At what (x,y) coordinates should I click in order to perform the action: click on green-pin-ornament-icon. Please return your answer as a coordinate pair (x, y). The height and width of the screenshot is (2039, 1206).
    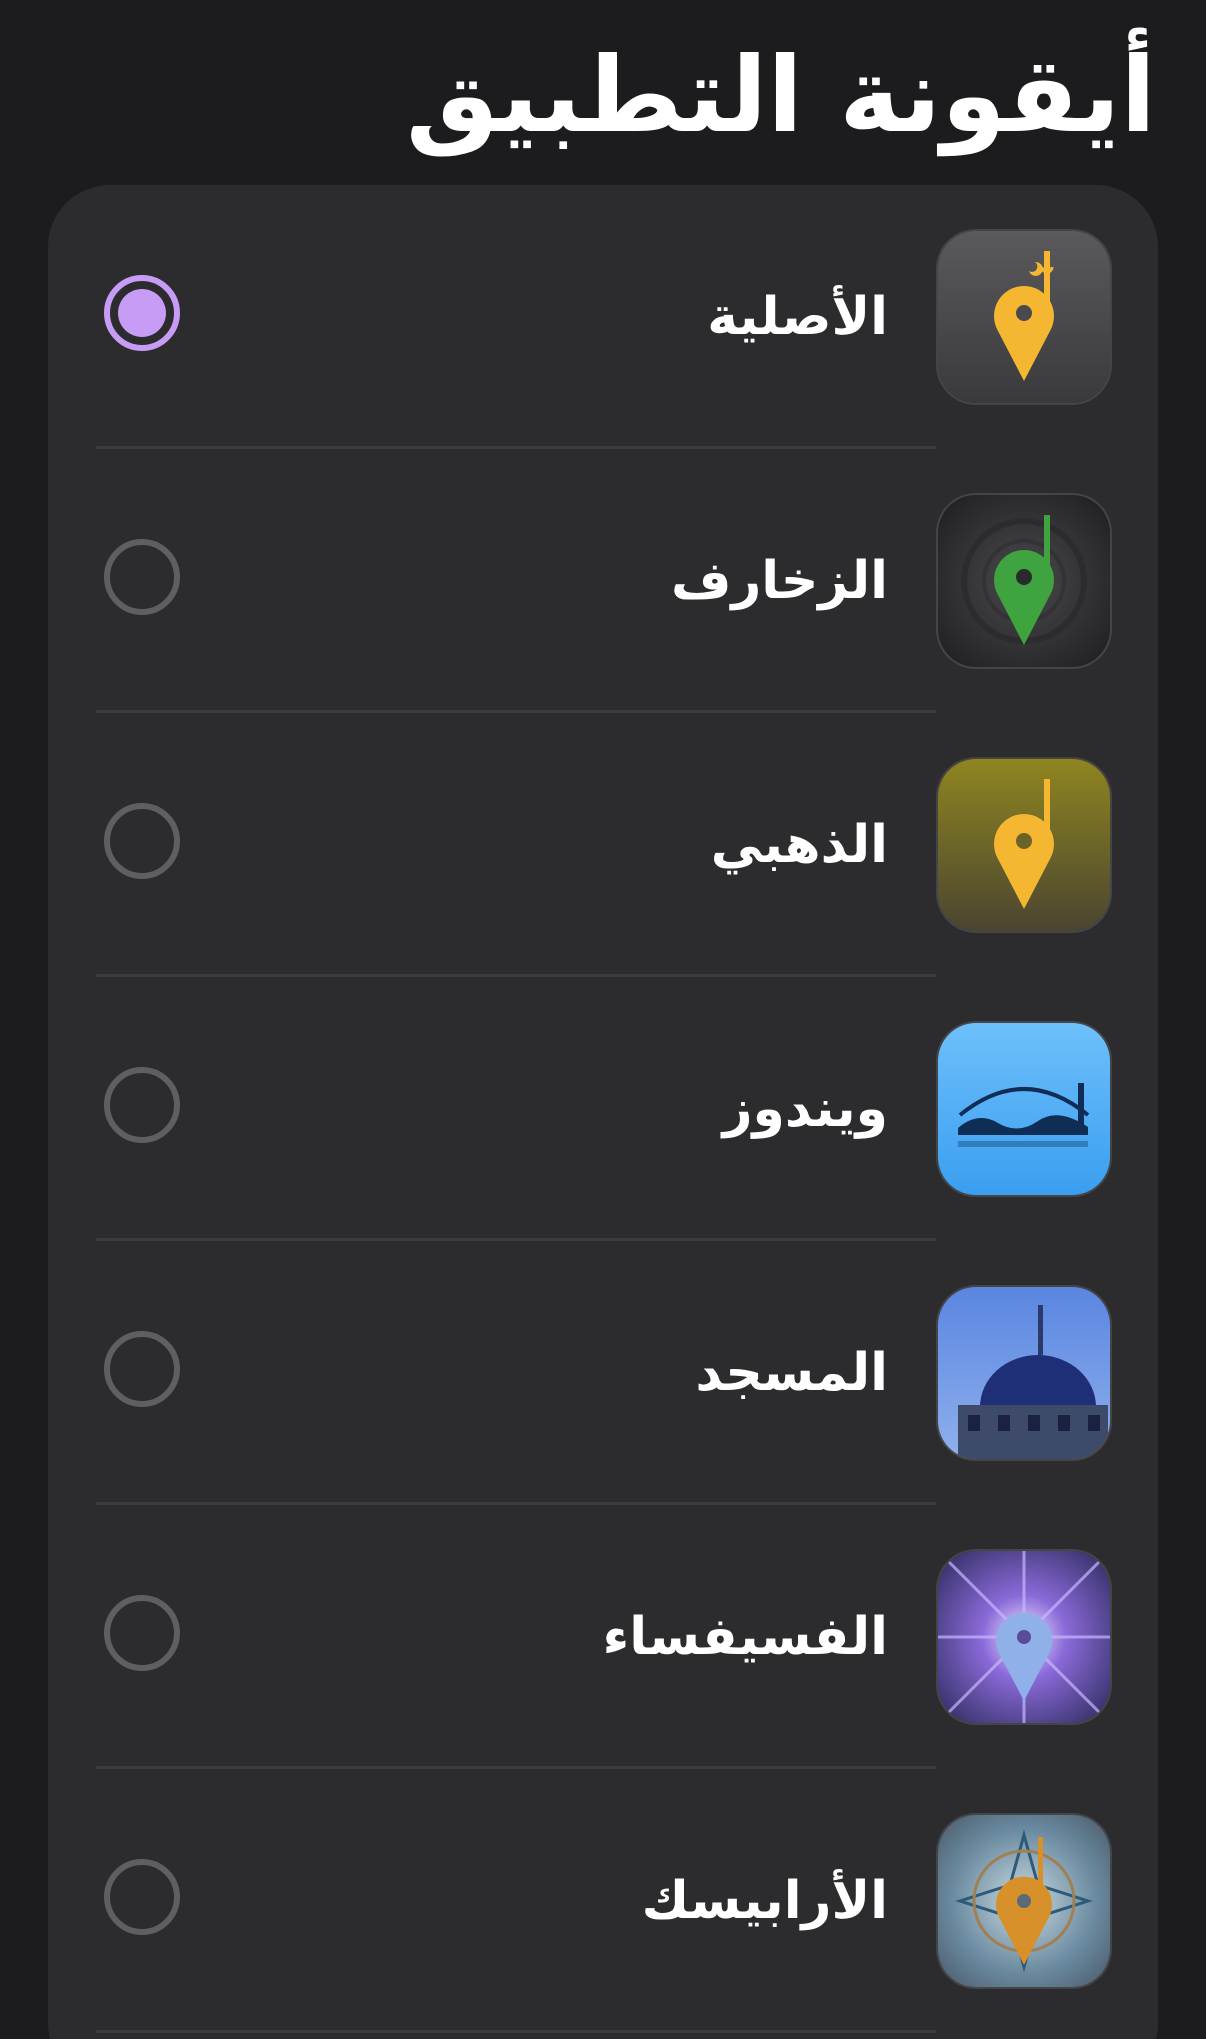
    Looking at the image, I should click on (1024, 581).